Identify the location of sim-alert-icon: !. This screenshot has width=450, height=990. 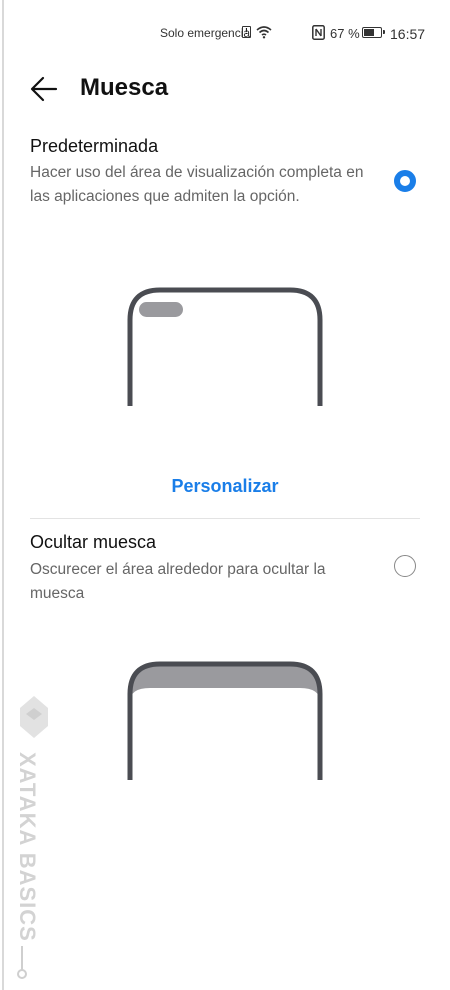
(246, 32).